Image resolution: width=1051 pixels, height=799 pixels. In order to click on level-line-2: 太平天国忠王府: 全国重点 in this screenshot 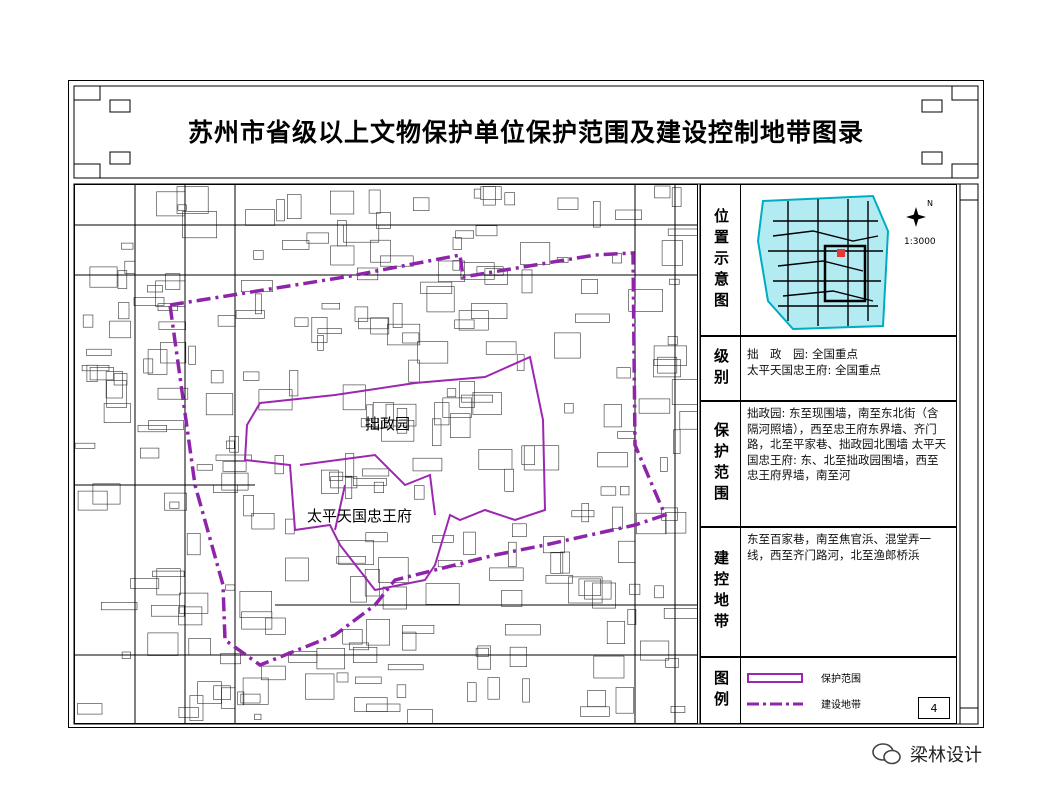, I will do `click(814, 369)`.